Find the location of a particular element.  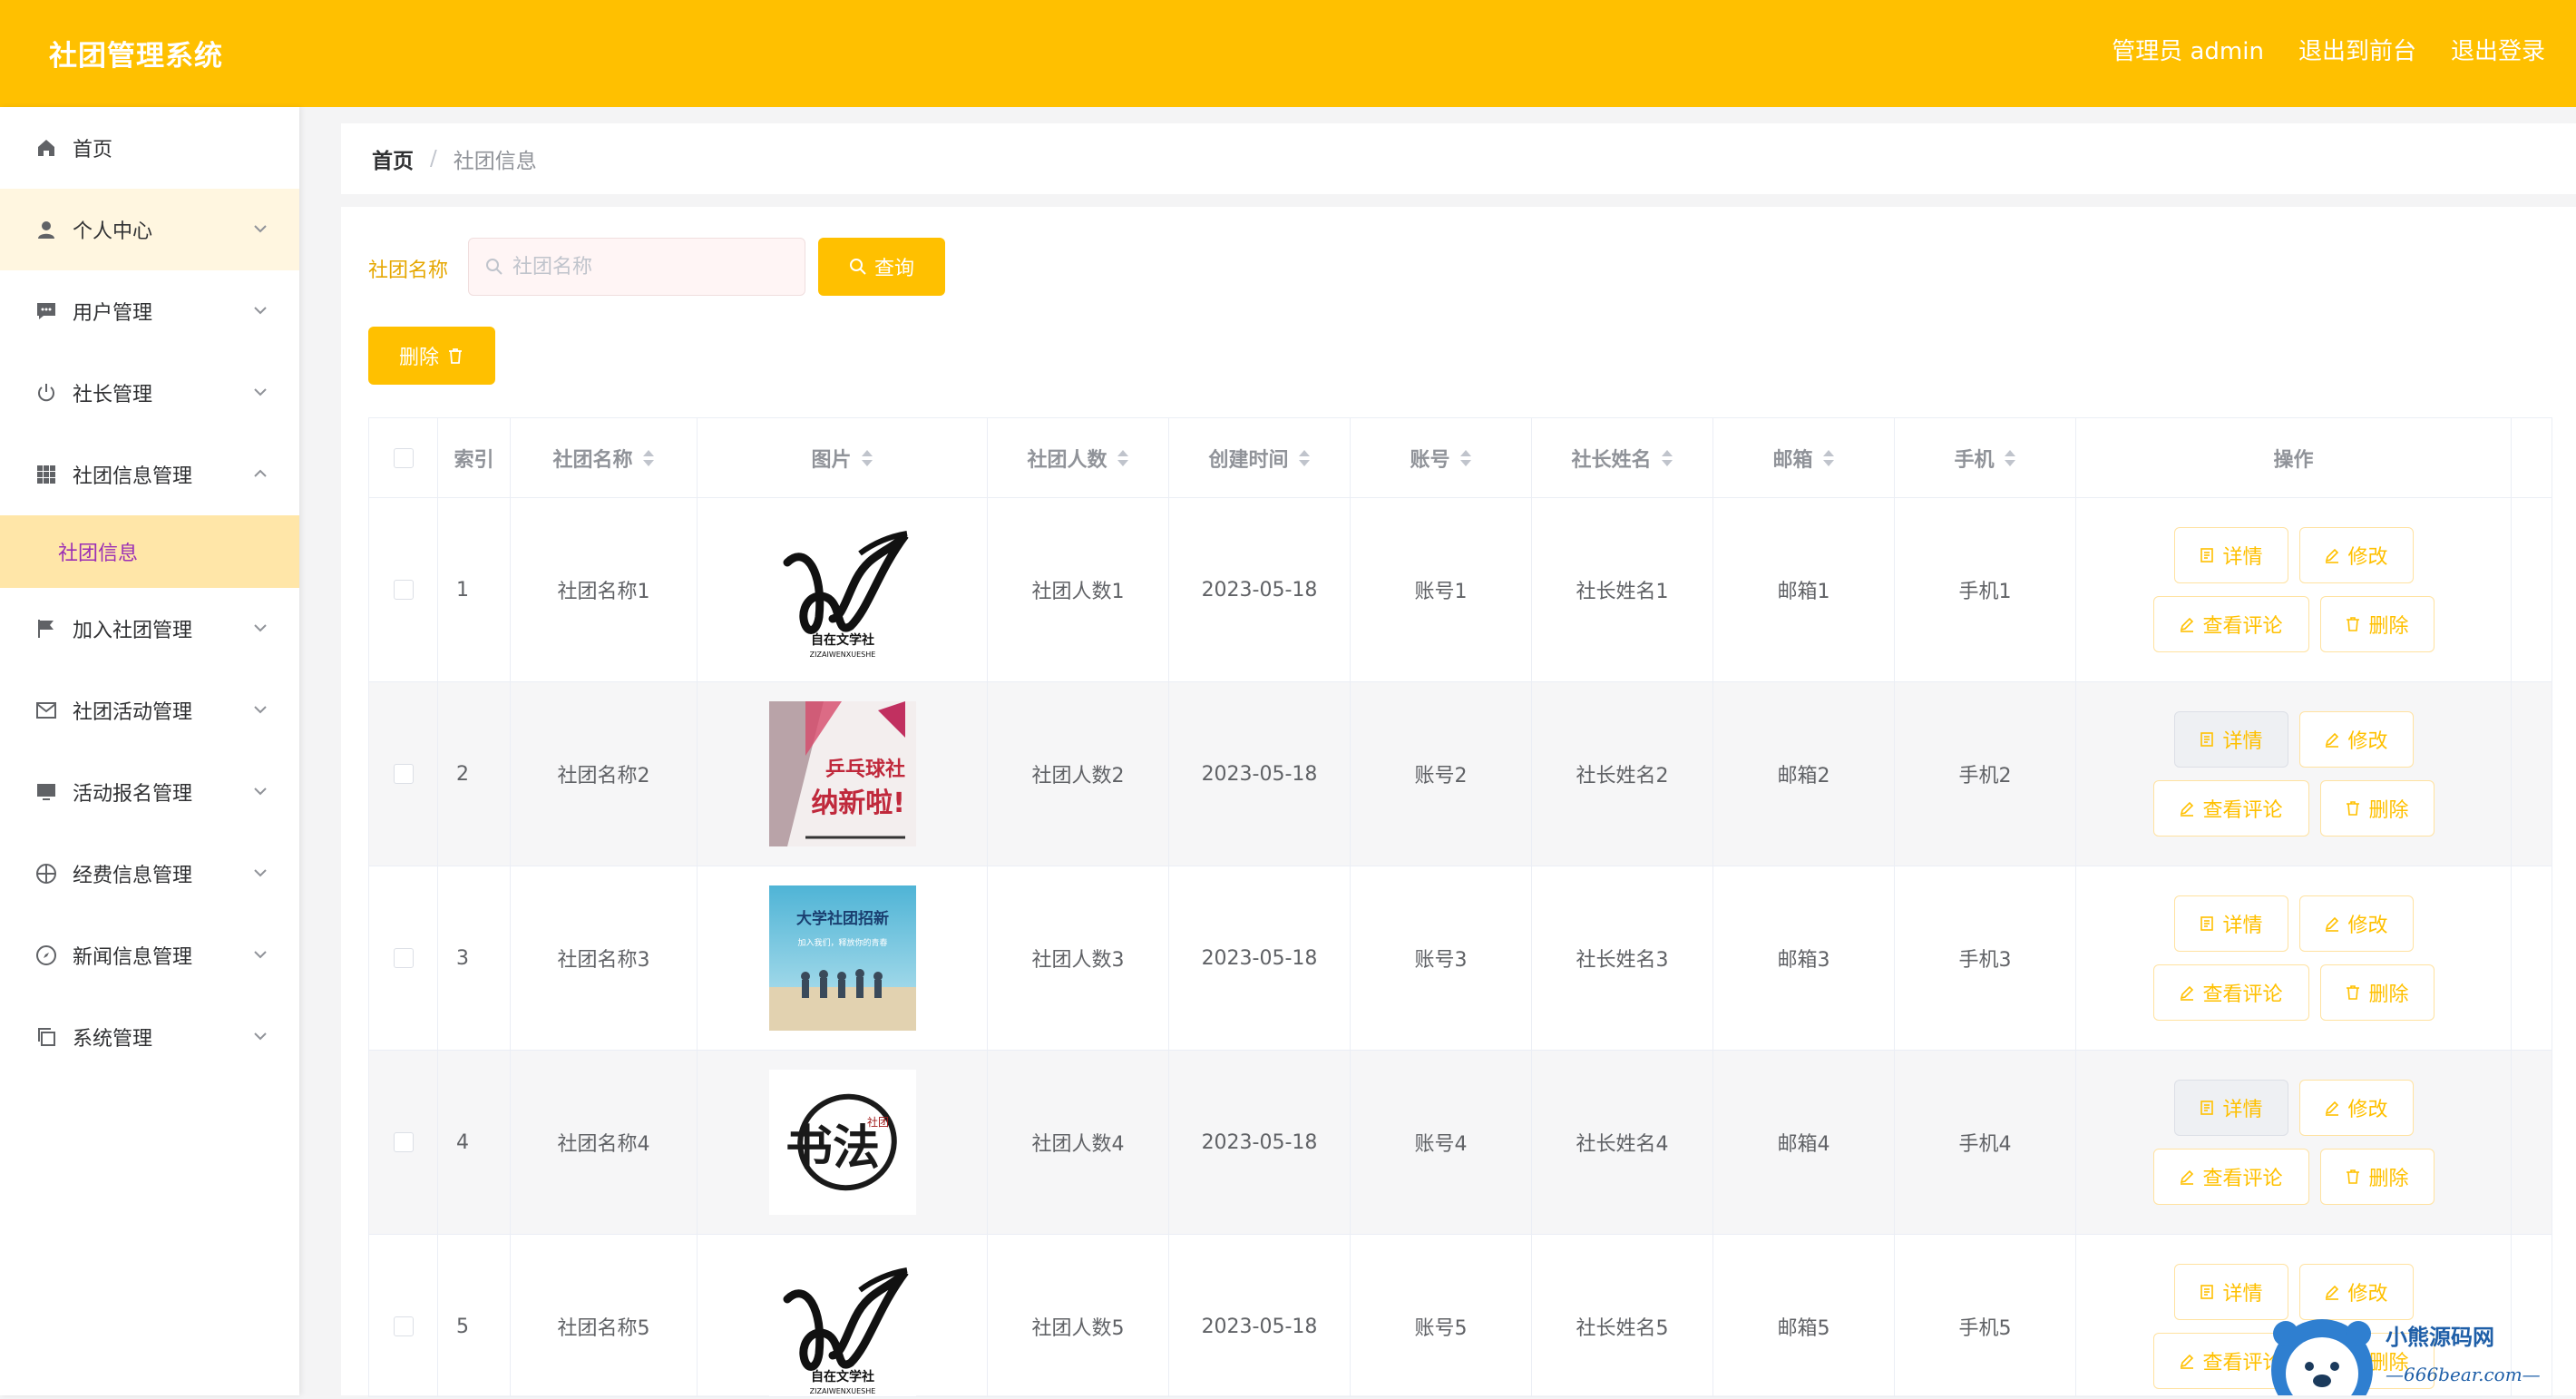

image-cell: 书法 社团 is located at coordinates (843, 1142).